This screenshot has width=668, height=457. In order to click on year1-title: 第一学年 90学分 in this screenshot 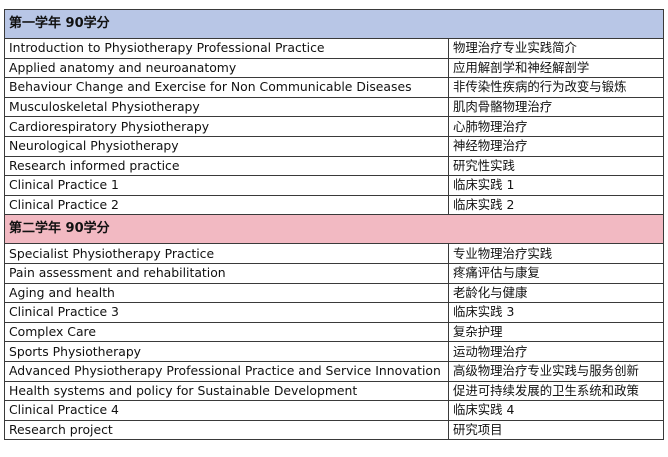, I will do `click(334, 24)`.